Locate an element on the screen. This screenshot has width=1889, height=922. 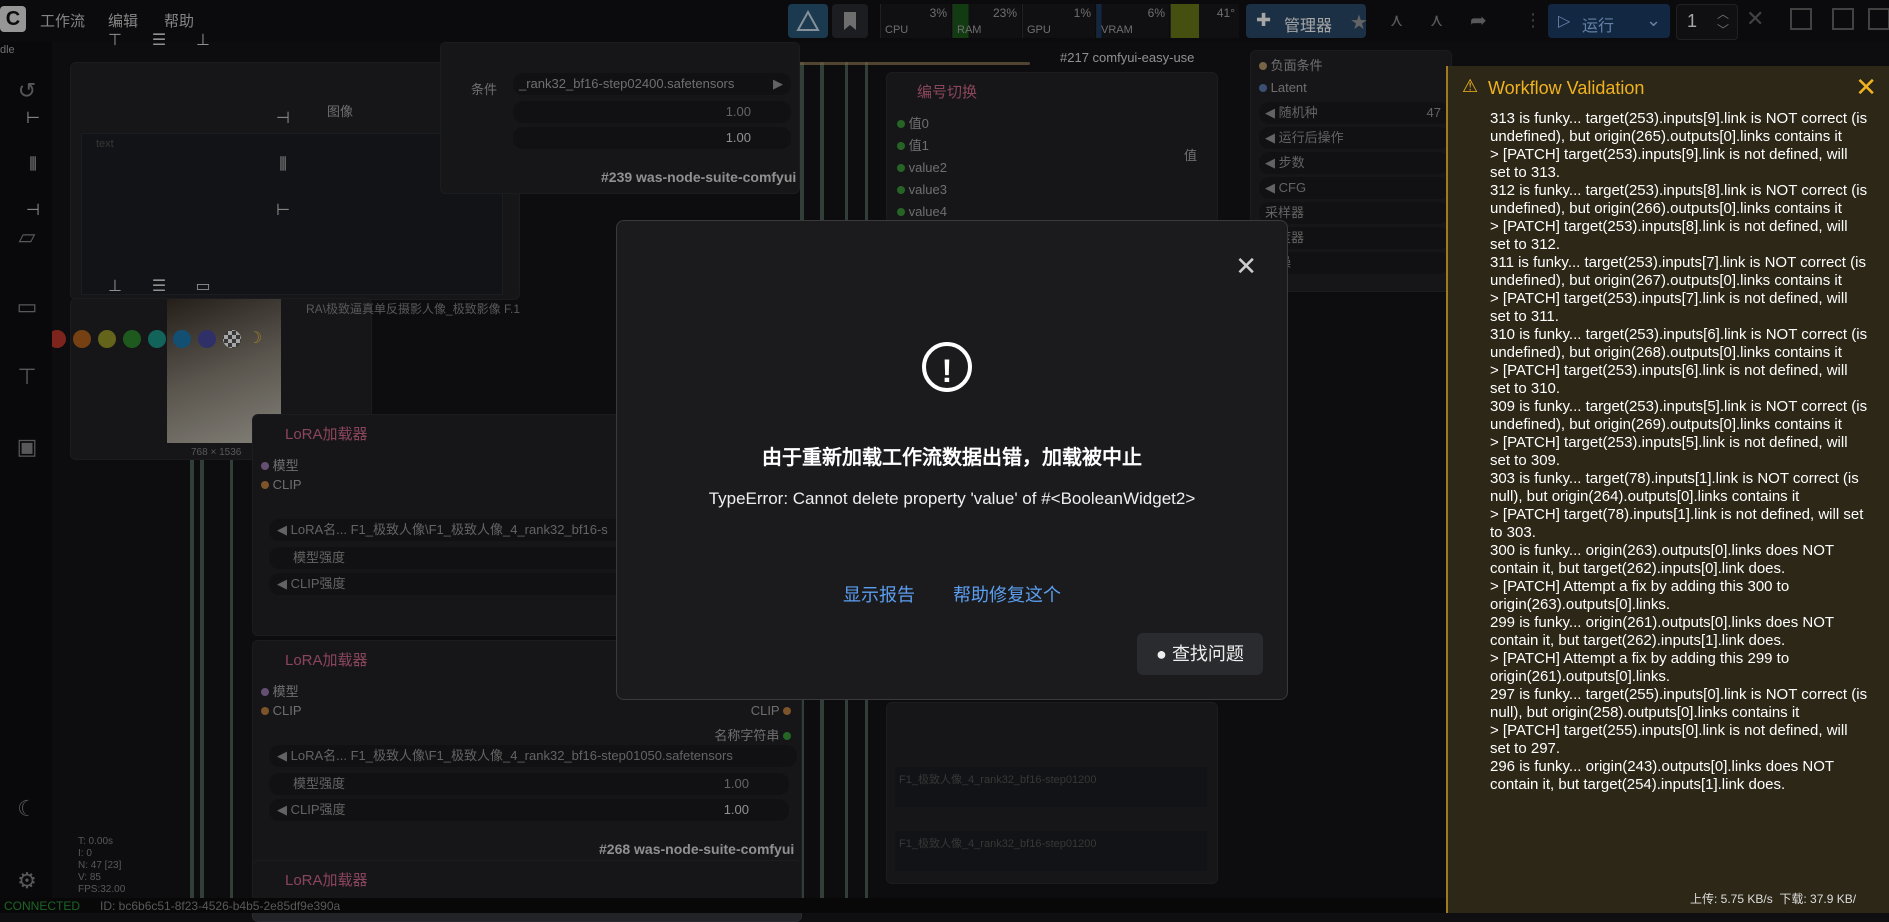
dialog-close-icon: ✕ is located at coordinates (1246, 266).